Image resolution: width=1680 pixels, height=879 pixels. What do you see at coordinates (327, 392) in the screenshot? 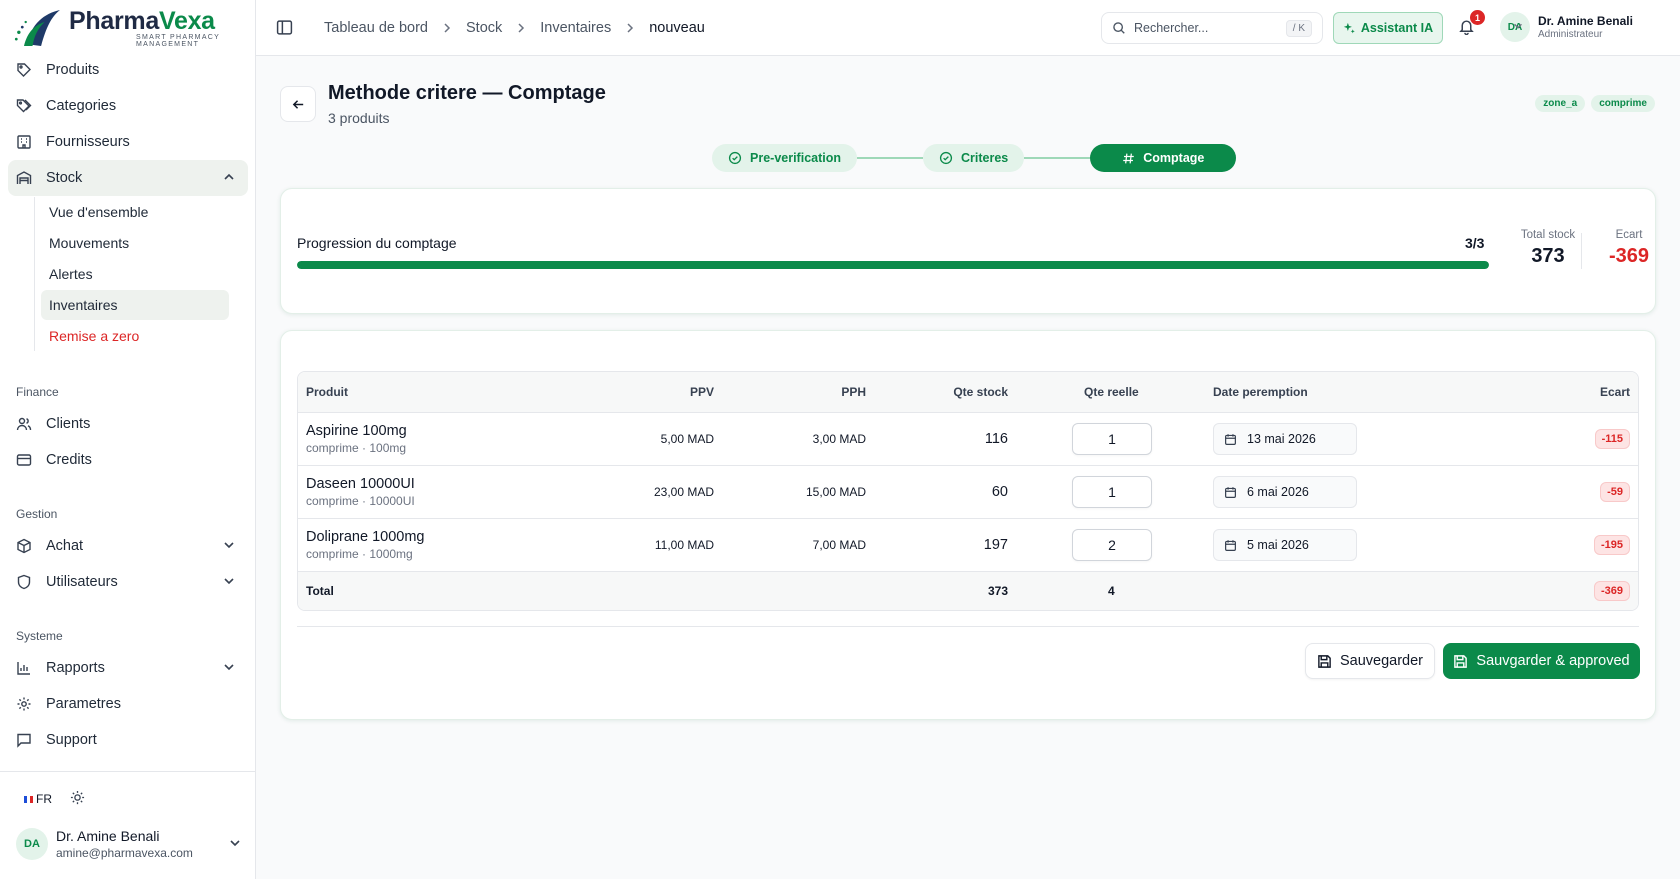
I see `column-header-produit: Produit` at bounding box center [327, 392].